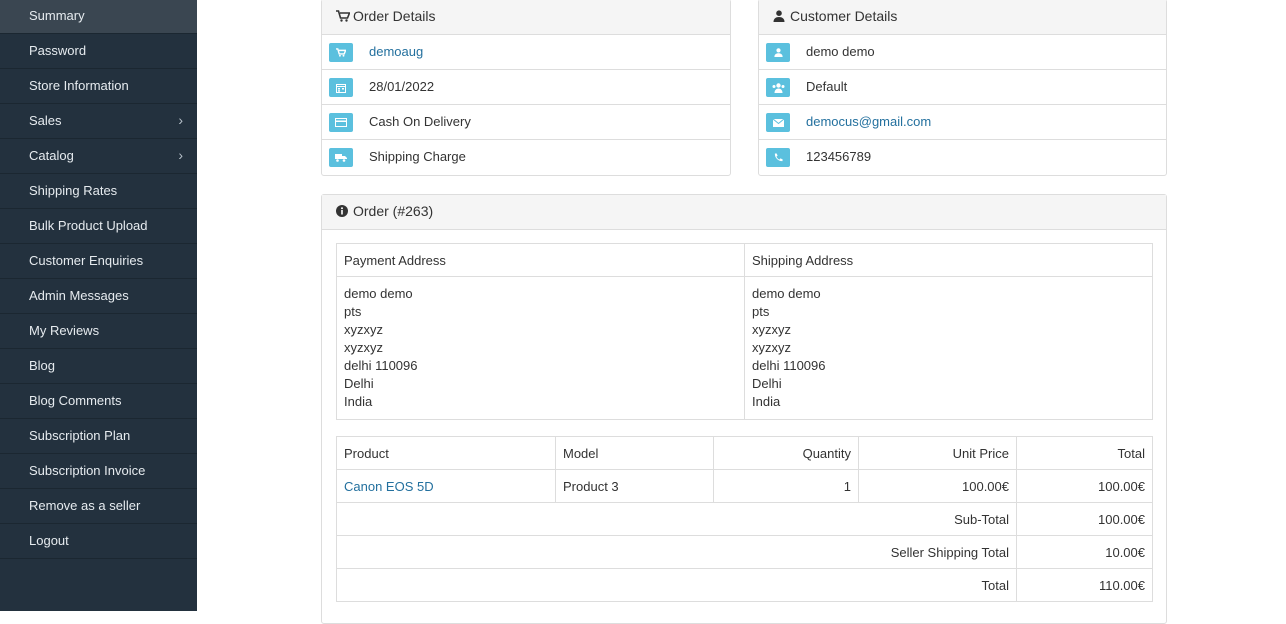 The height and width of the screenshot is (624, 1286). Describe the element at coordinates (676, 585) in the screenshot. I see `grand-total-label: Total` at that location.